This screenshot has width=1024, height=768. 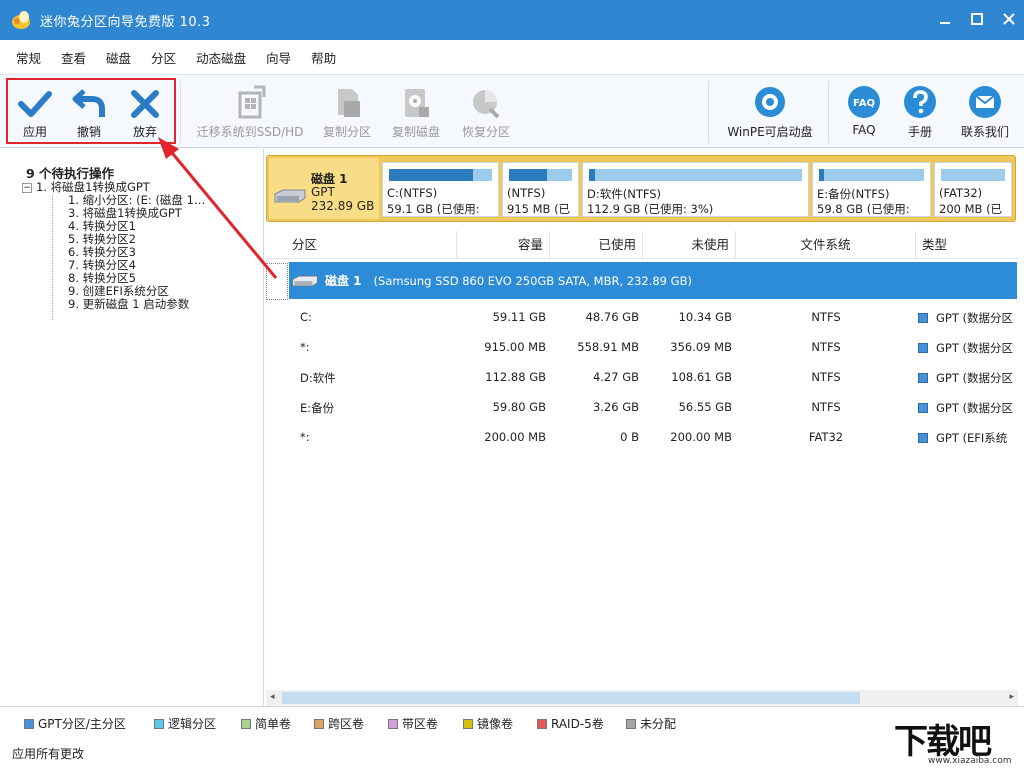 I want to click on column-partition: 分区, so click(x=371, y=245).